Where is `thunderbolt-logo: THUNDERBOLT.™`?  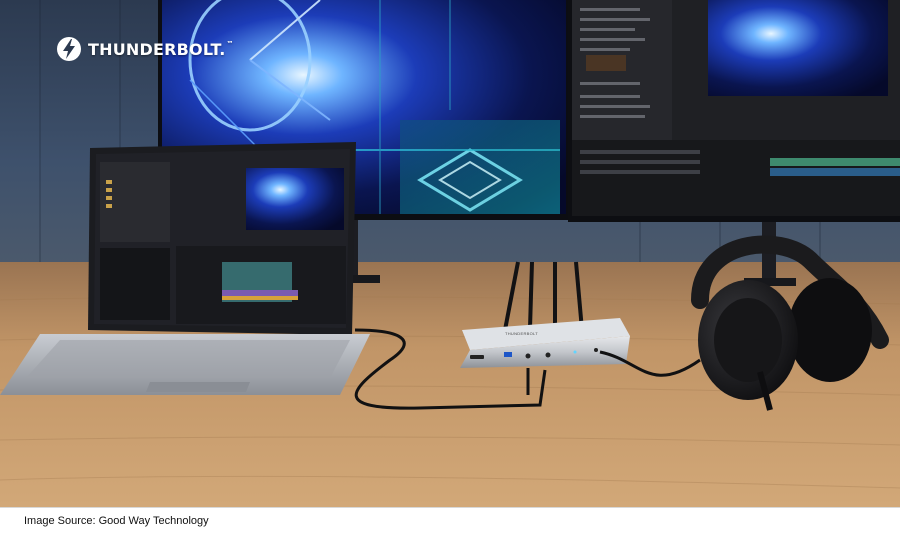 thunderbolt-logo: THUNDERBOLT.™ is located at coordinates (145, 49).